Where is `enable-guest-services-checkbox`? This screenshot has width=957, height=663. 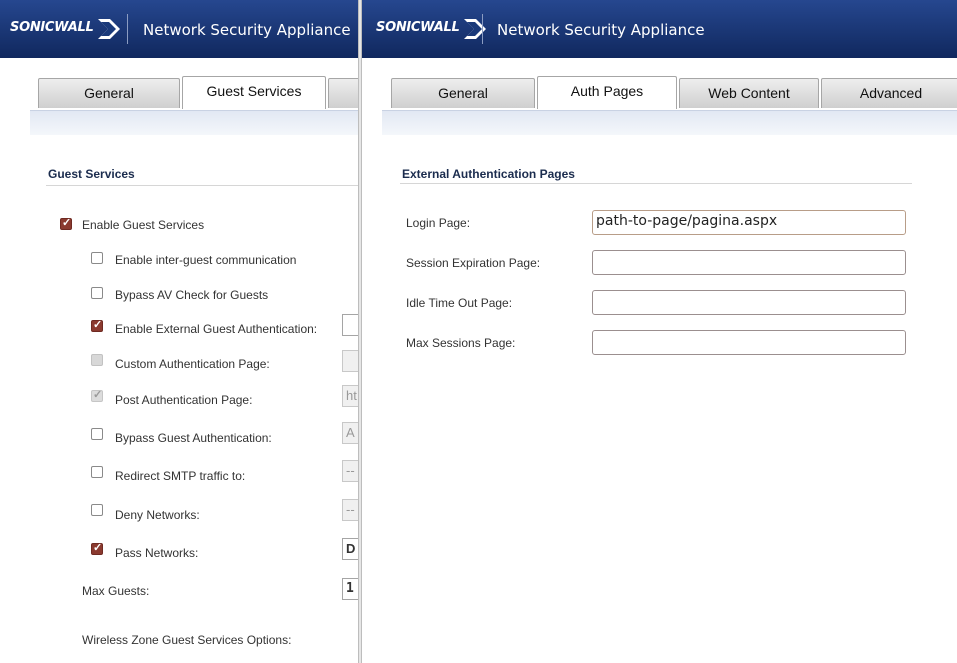 enable-guest-services-checkbox is located at coordinates (66, 223).